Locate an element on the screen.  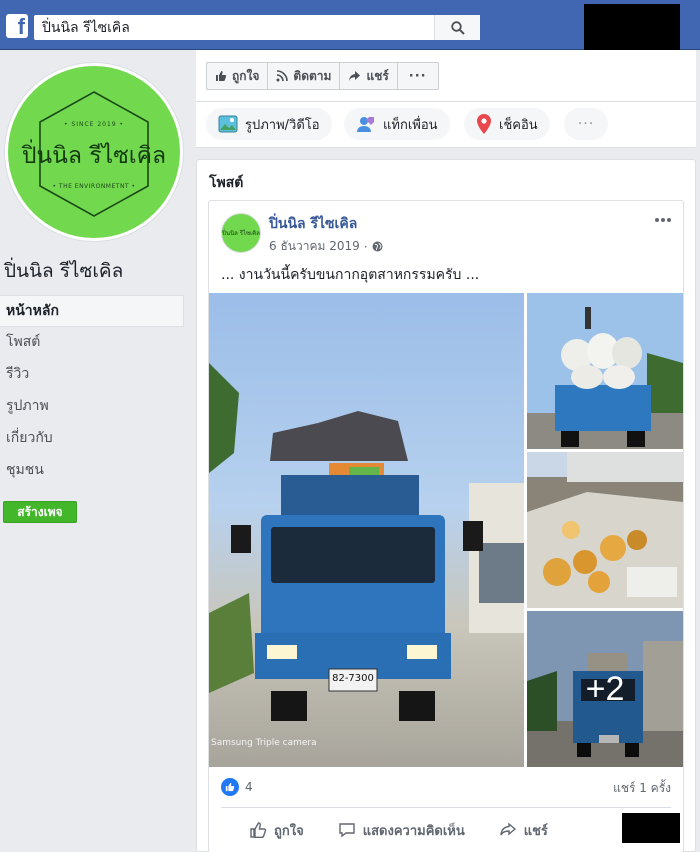
post-comment-label: แสดงความคิดเห็น is located at coordinates (413, 831).